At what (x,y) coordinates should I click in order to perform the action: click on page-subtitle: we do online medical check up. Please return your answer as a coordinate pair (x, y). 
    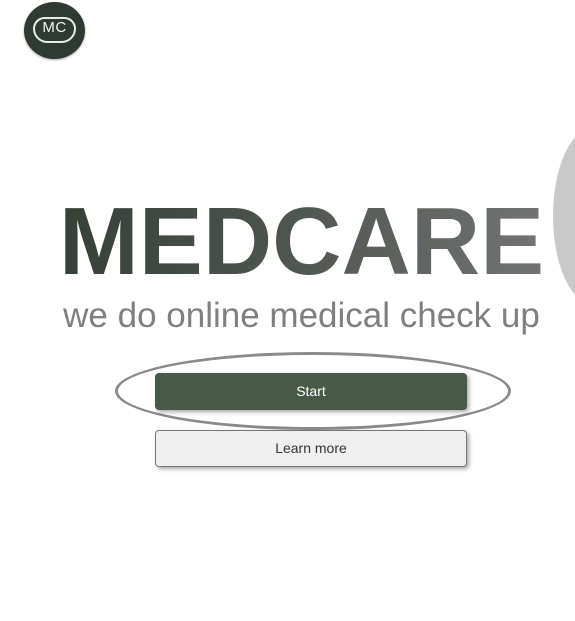
    Looking at the image, I should click on (301, 315).